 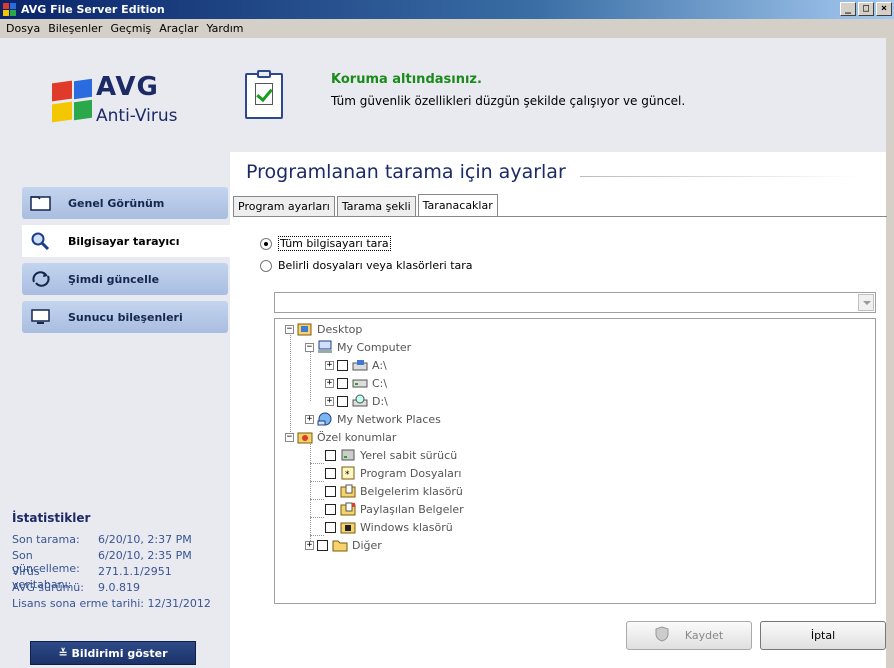 I want to click on menu-bar: Dosya Bileşenler Geçmiş Araçlar Yardım, so click(x=447, y=28).